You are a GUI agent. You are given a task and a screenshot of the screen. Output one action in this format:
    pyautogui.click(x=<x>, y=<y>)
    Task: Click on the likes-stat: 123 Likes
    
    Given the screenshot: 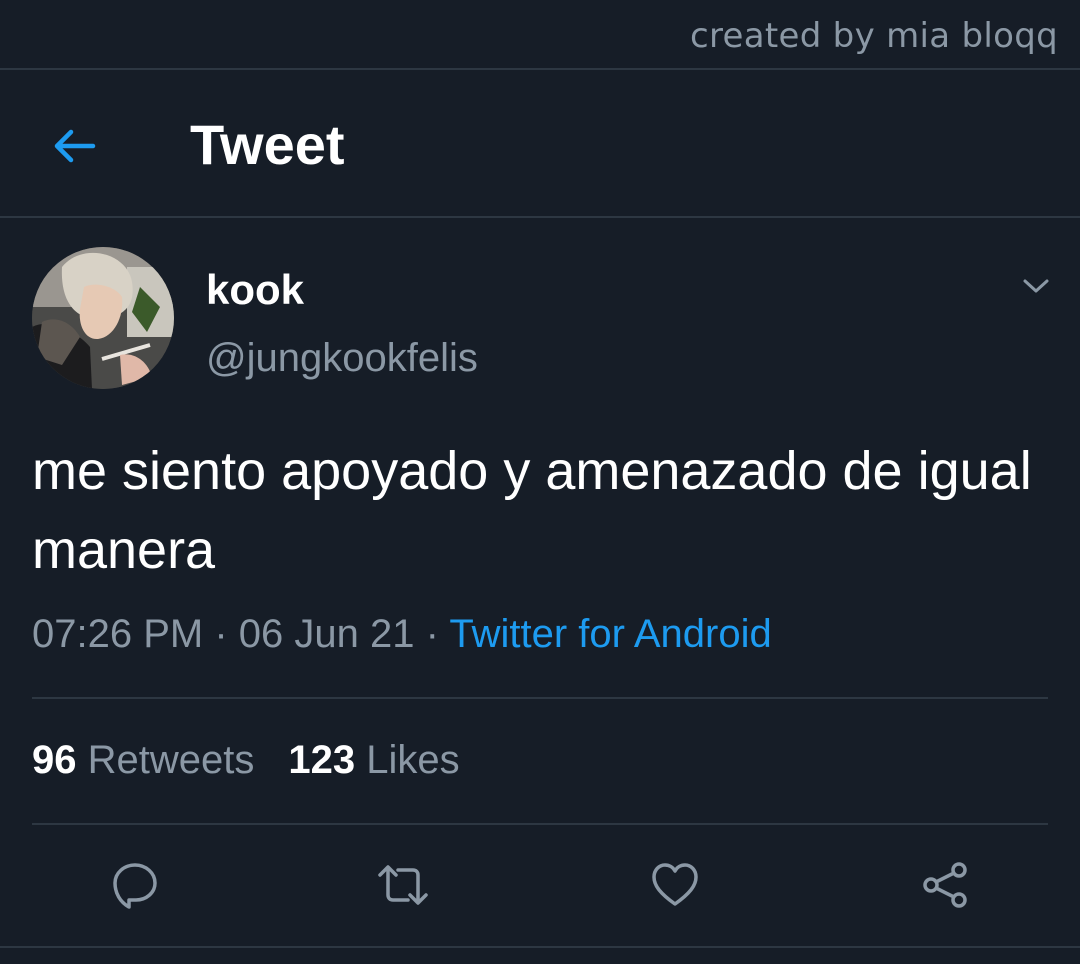 What is the action you would take?
    pyautogui.click(x=373, y=760)
    